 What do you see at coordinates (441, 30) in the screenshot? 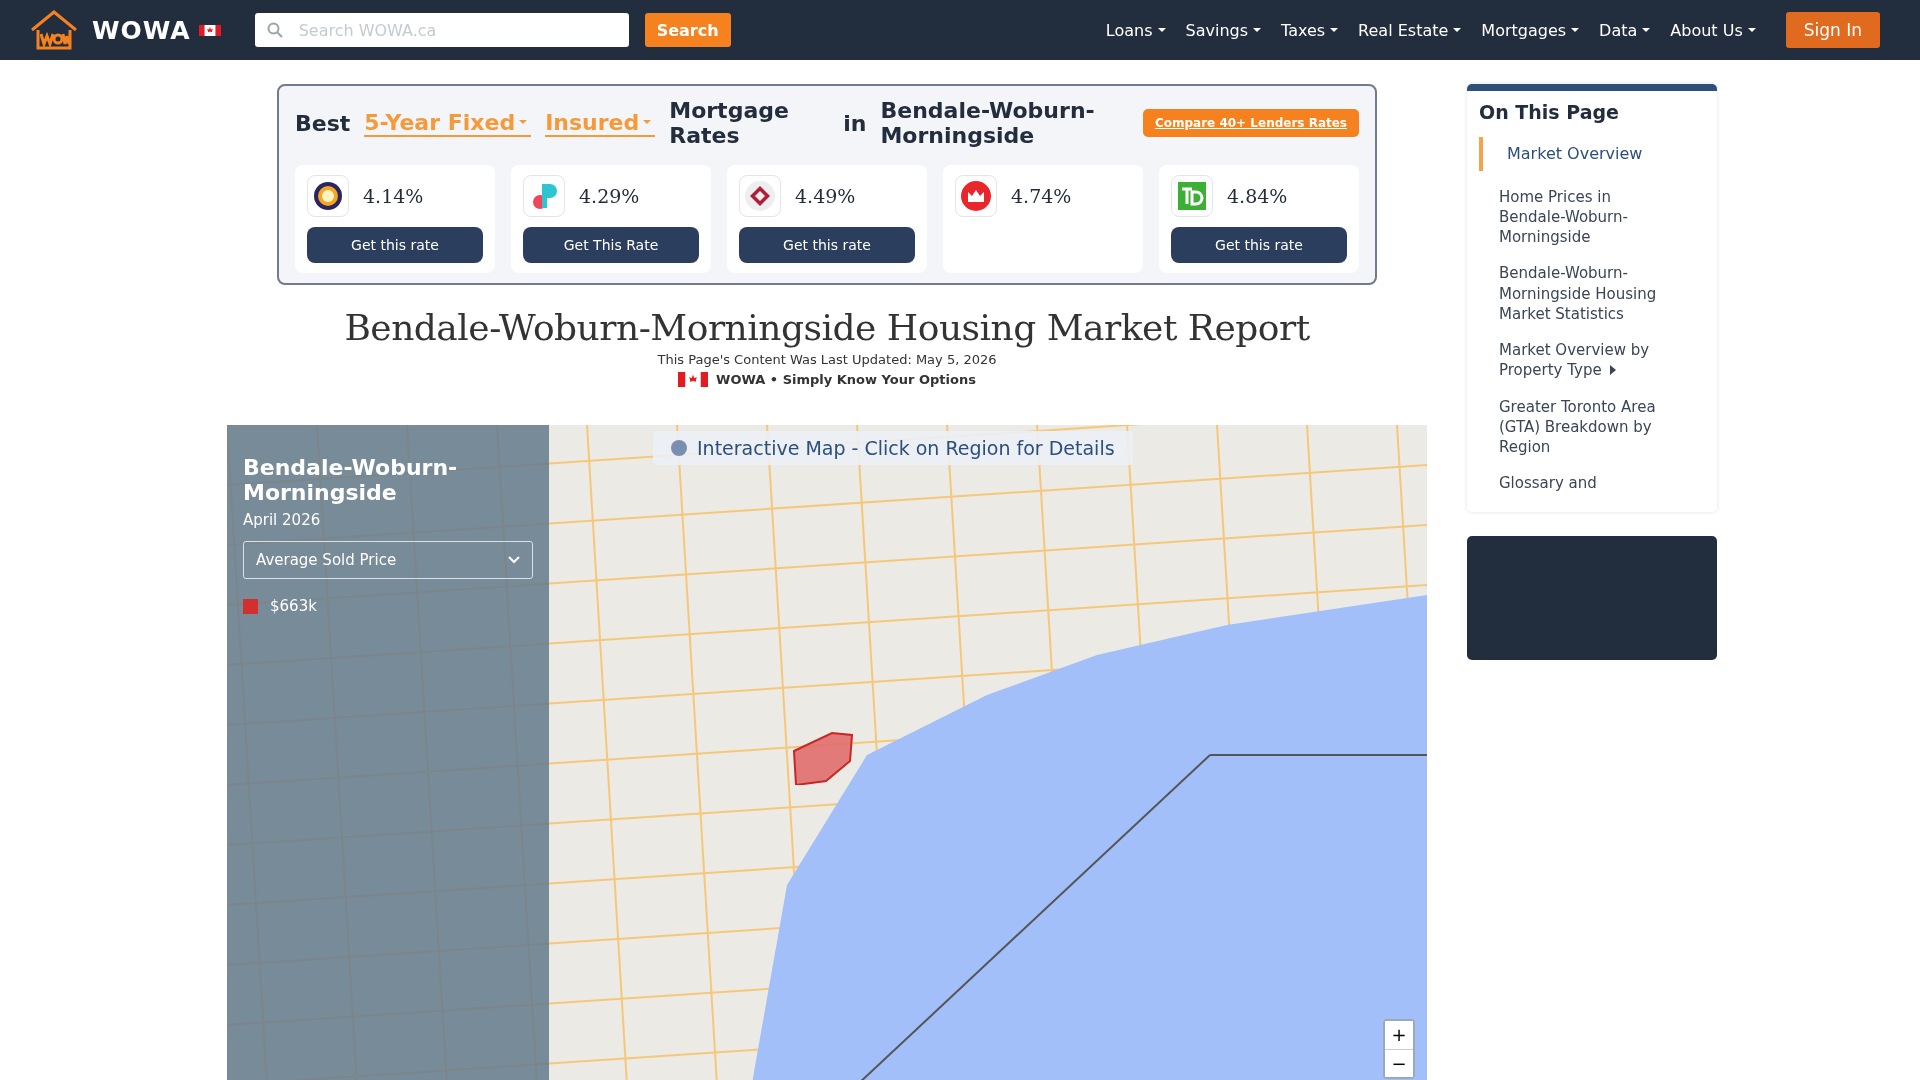
I see `search-field: Search WOWA.ca` at bounding box center [441, 30].